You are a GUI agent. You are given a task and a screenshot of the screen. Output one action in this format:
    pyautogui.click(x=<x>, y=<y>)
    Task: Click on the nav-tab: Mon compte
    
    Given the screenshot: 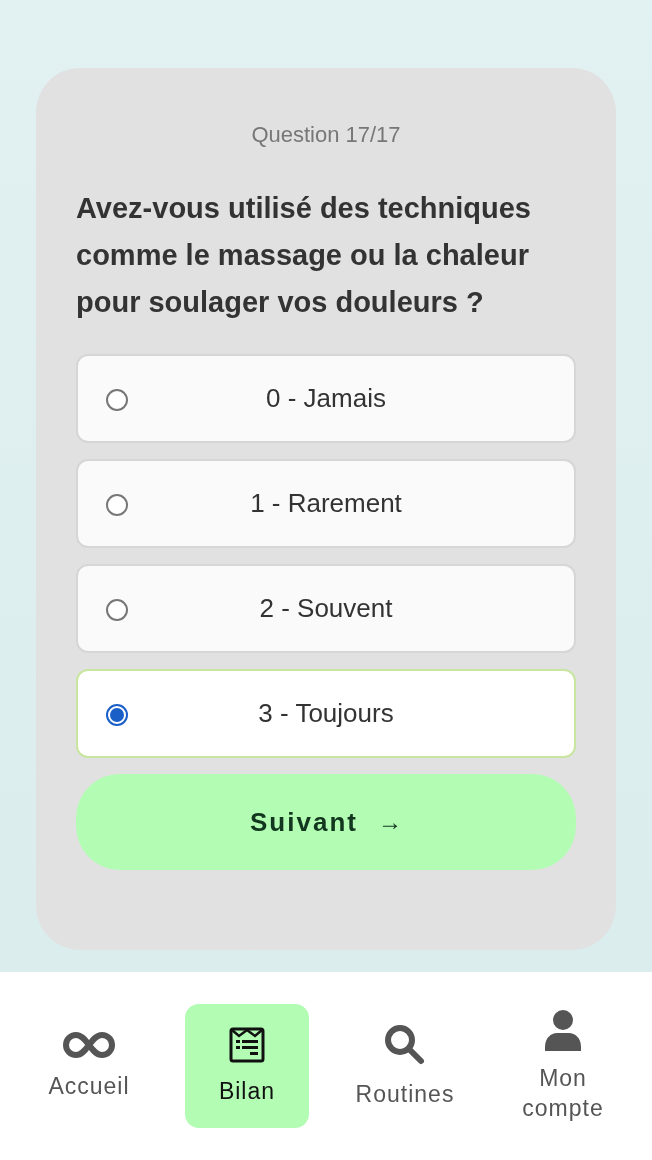 What is the action you would take?
    pyautogui.click(x=563, y=1066)
    